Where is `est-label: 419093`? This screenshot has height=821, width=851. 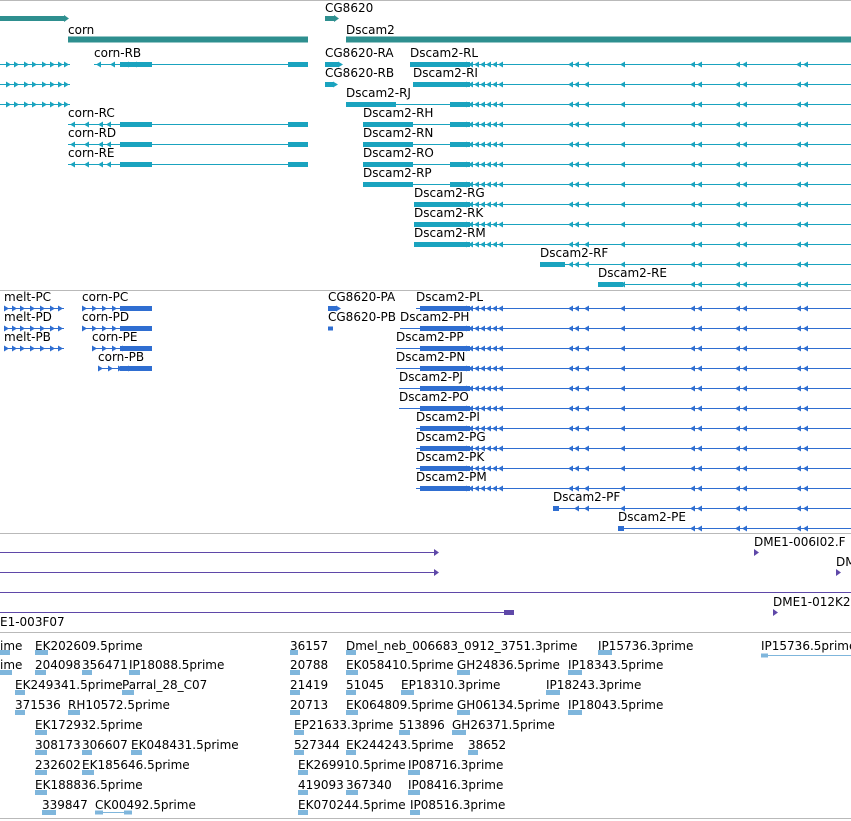
est-label: 419093 is located at coordinates (321, 785).